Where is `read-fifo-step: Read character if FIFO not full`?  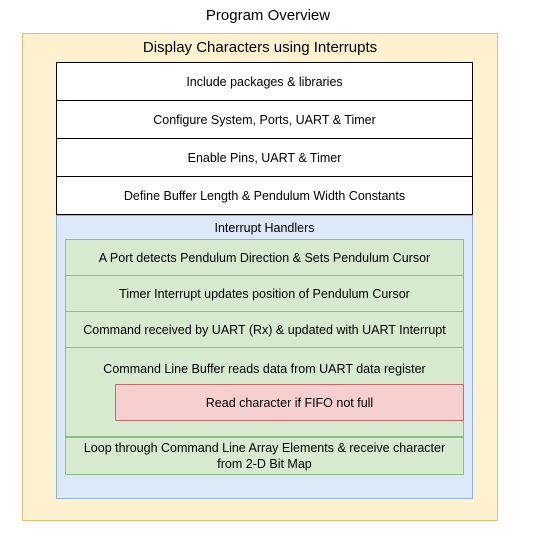 read-fifo-step: Read character if FIFO not full is located at coordinates (289, 402).